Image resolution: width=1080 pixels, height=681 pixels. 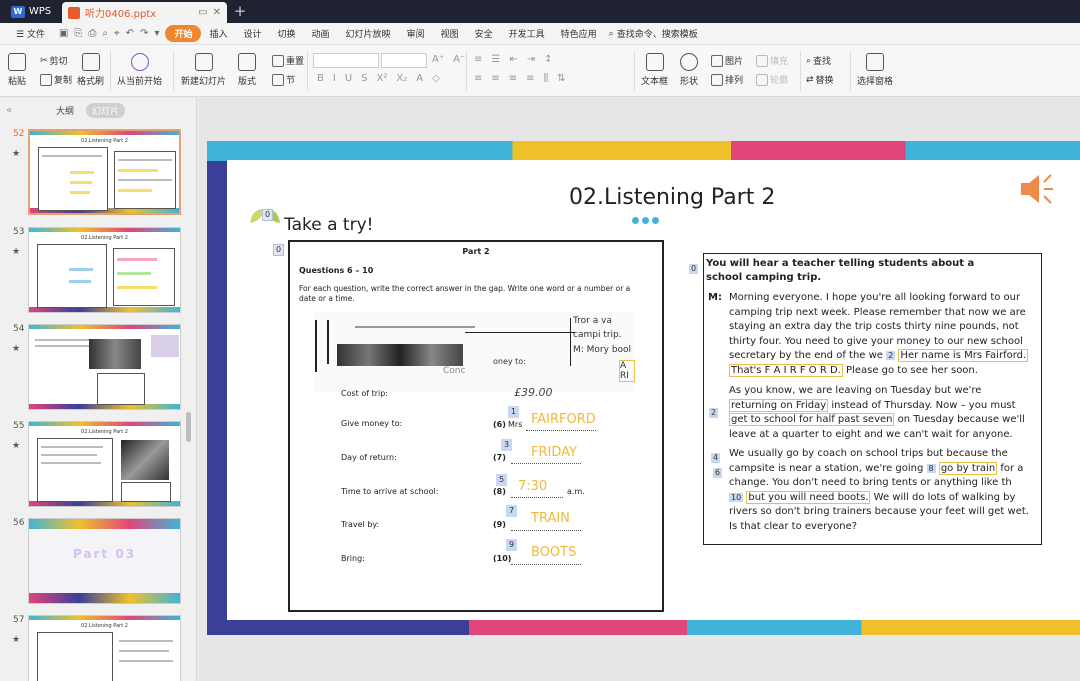 What do you see at coordinates (786, 370) in the screenshot?
I see `highlighted-answer: That's F A I R F O R D.` at bounding box center [786, 370].